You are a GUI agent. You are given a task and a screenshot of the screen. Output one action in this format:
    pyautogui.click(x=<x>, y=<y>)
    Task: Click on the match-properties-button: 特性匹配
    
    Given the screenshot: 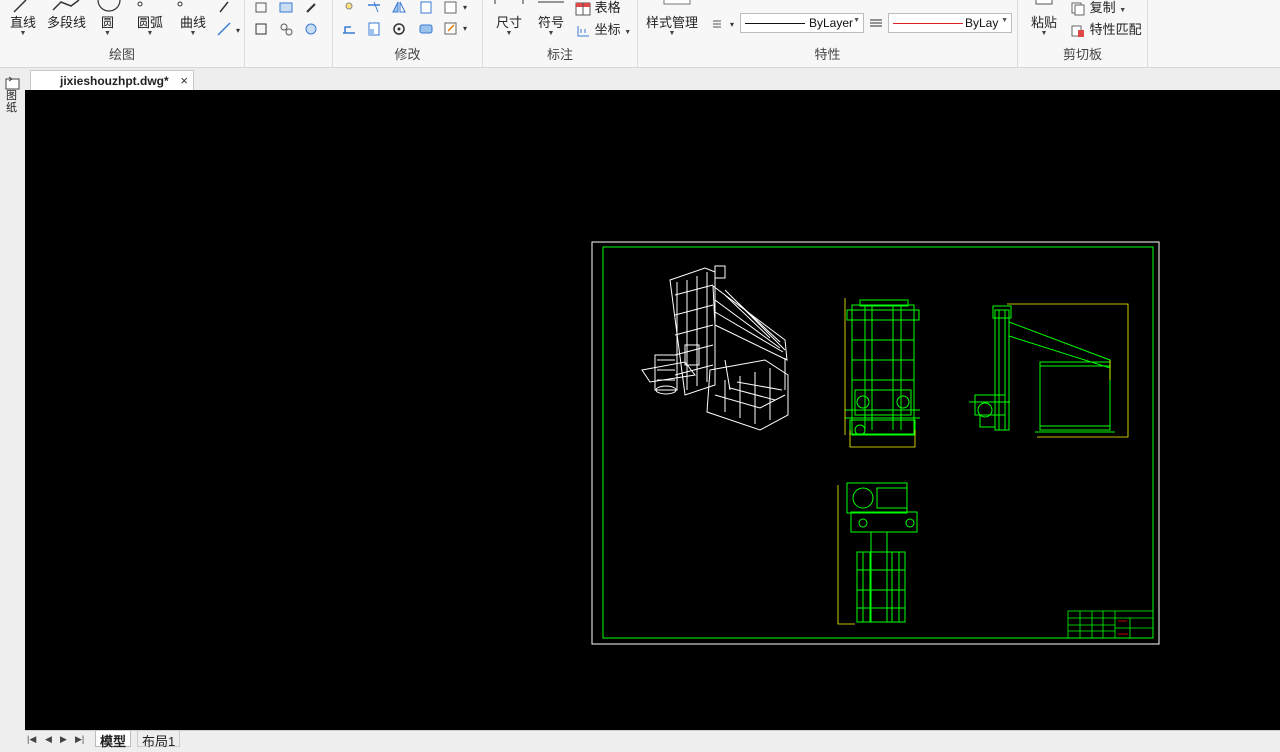 What is the action you would take?
    pyautogui.click(x=1106, y=28)
    